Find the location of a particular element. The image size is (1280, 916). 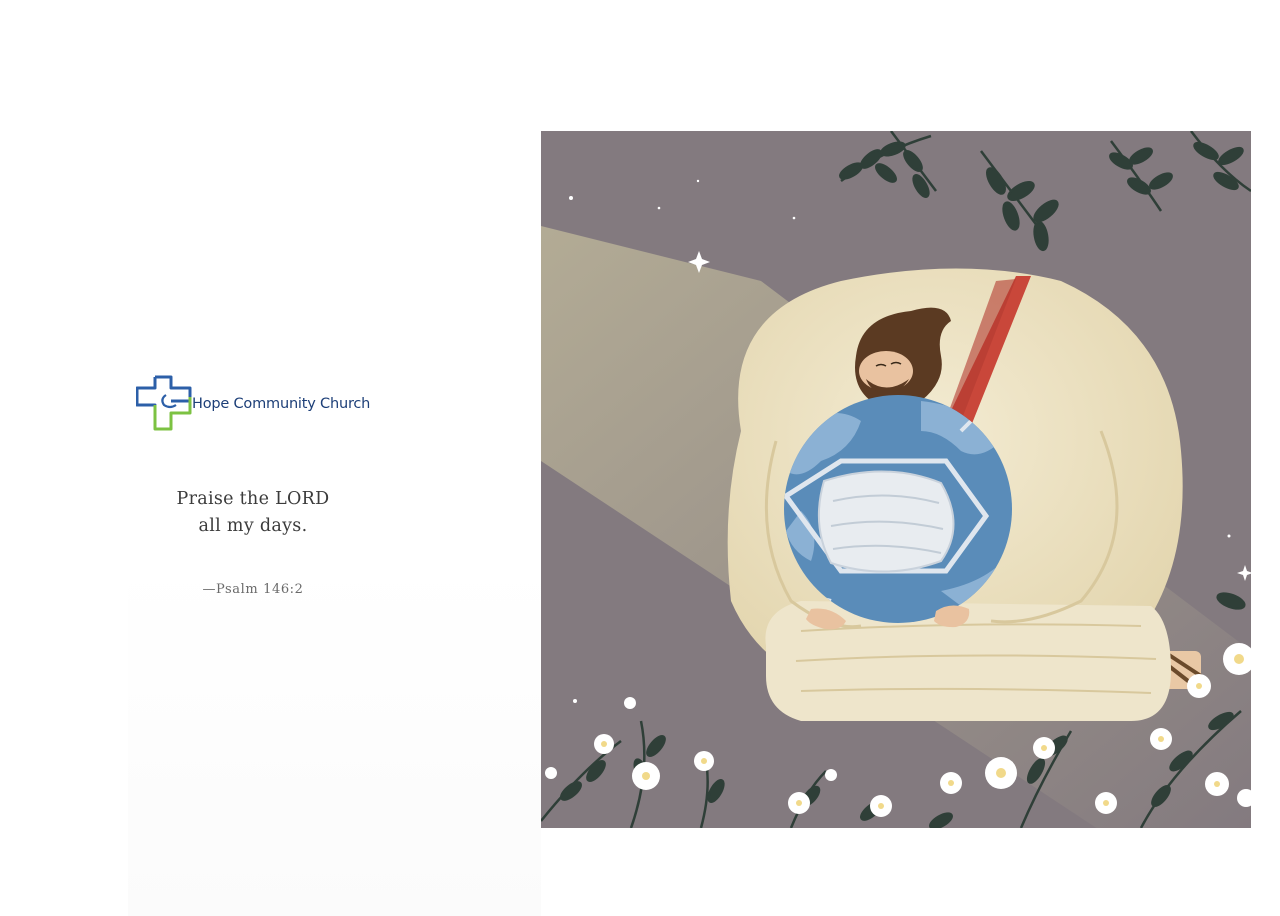

cross-logo-icon is located at coordinates (164, 403).